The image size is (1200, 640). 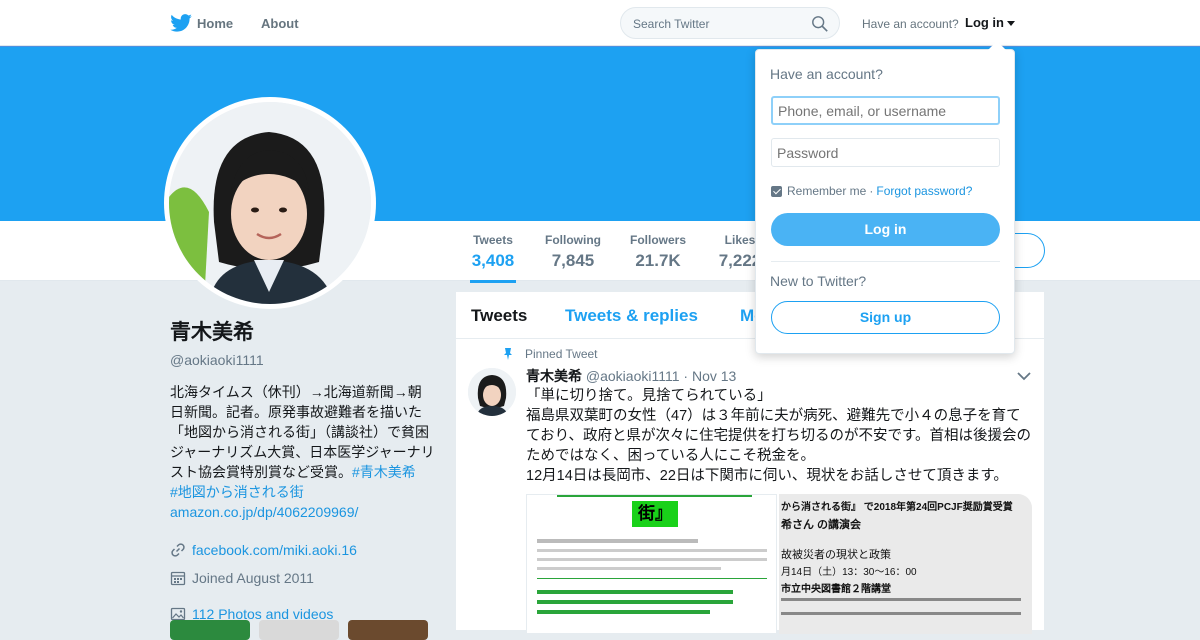 I want to click on profile-name: 青木美希, so click(x=302, y=331).